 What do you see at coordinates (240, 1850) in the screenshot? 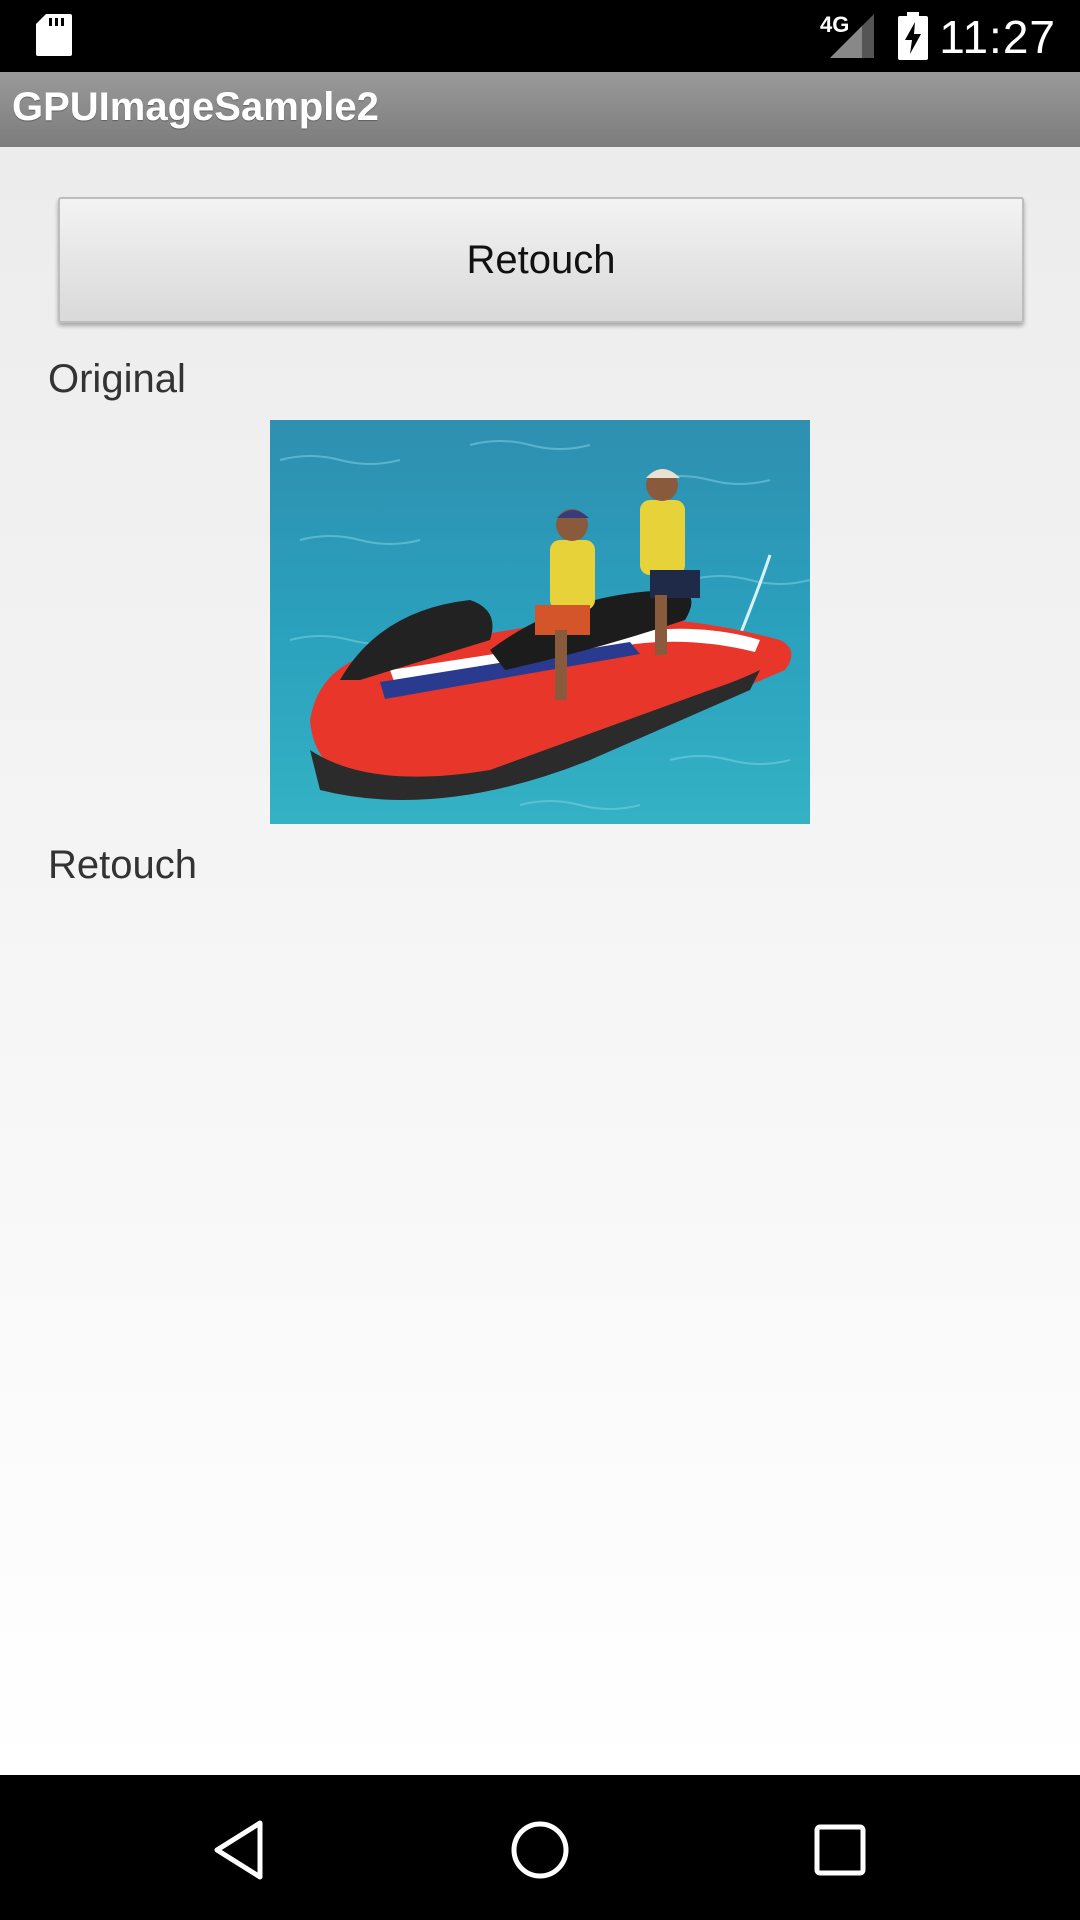
I see `back-icon` at bounding box center [240, 1850].